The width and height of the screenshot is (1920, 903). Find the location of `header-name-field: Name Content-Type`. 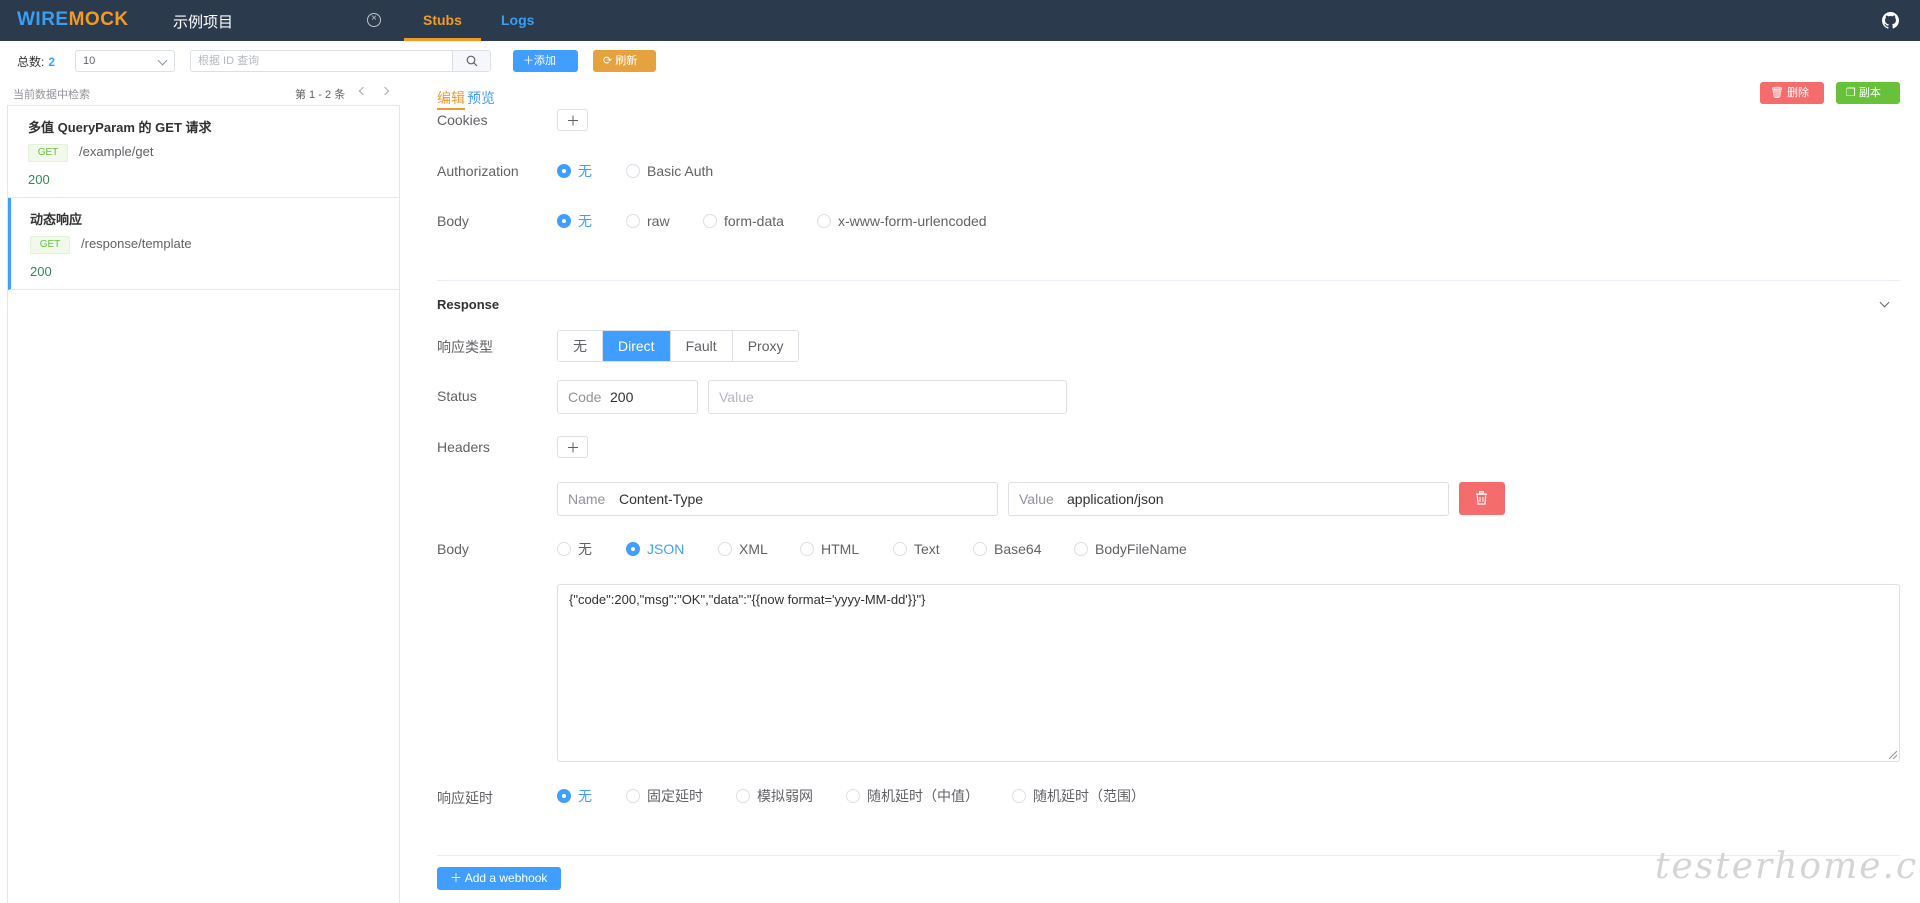

header-name-field: Name Content-Type is located at coordinates (777, 499).